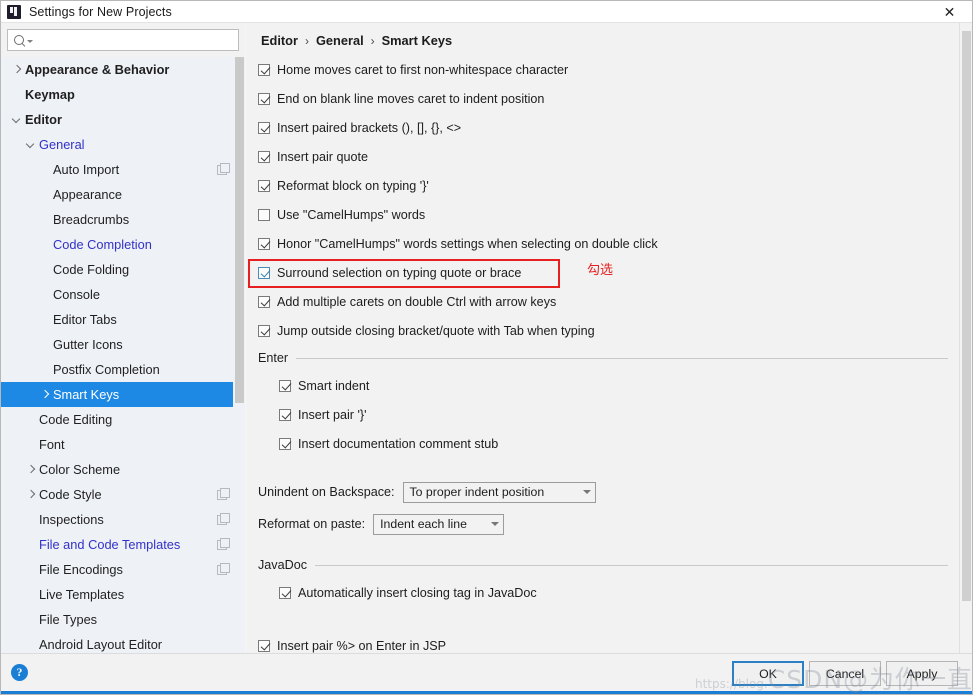 The image size is (973, 695). What do you see at coordinates (123, 619) in the screenshot?
I see `sidebar-item-file-types: File Types` at bounding box center [123, 619].